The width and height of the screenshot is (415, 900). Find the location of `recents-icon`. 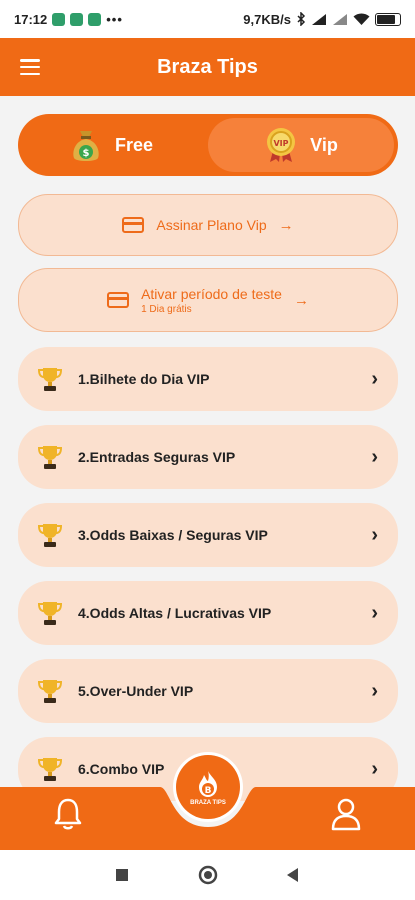

recents-icon is located at coordinates (122, 875).